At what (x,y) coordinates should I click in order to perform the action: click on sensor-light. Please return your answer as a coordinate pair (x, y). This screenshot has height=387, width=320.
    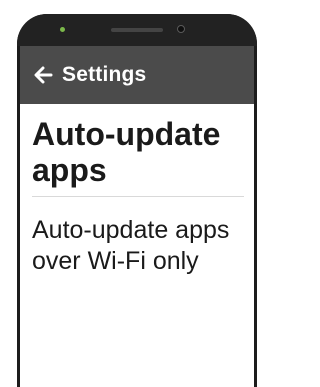
    Looking at the image, I should click on (62, 29).